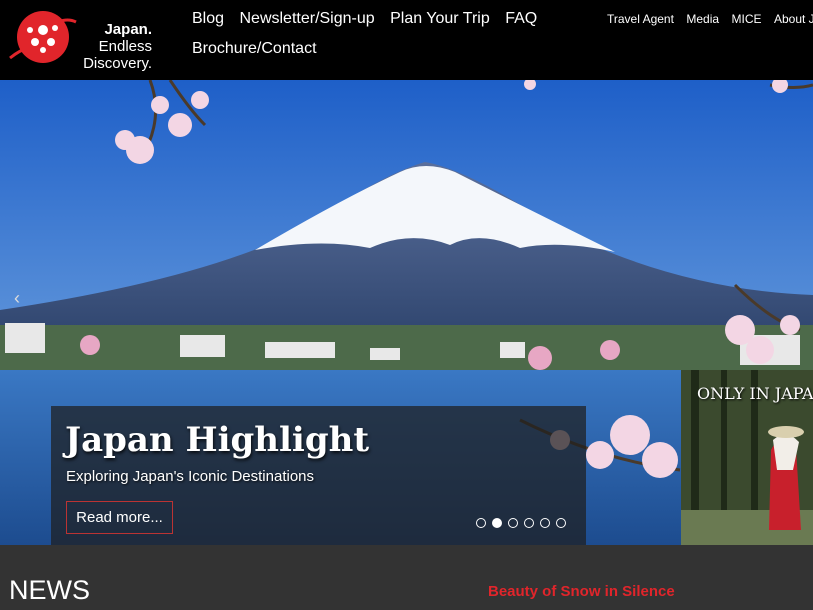  What do you see at coordinates (306, 19) in the screenshot?
I see `nav-link-newsletter: Newsletter/Sign-up` at bounding box center [306, 19].